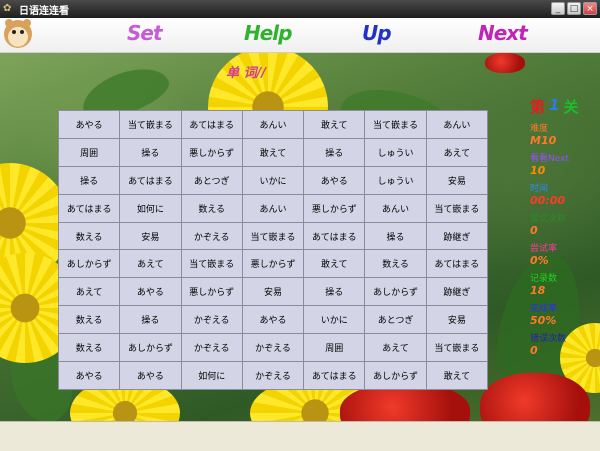 The image size is (600, 451). What do you see at coordinates (268, 33) in the screenshot?
I see `help-button: Help` at bounding box center [268, 33].